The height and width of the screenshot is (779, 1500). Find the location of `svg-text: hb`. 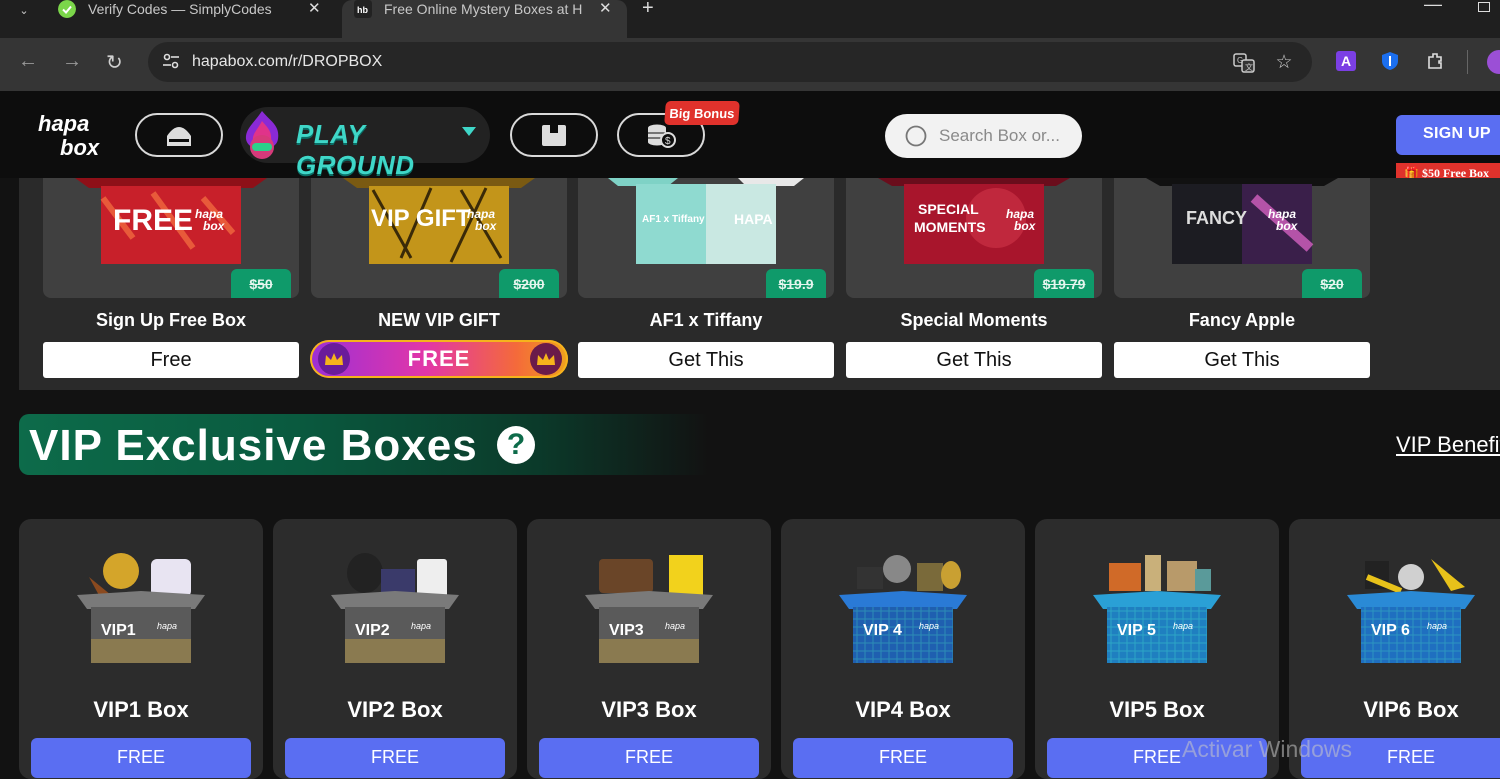

svg-text: hb is located at coordinates (362, 10).